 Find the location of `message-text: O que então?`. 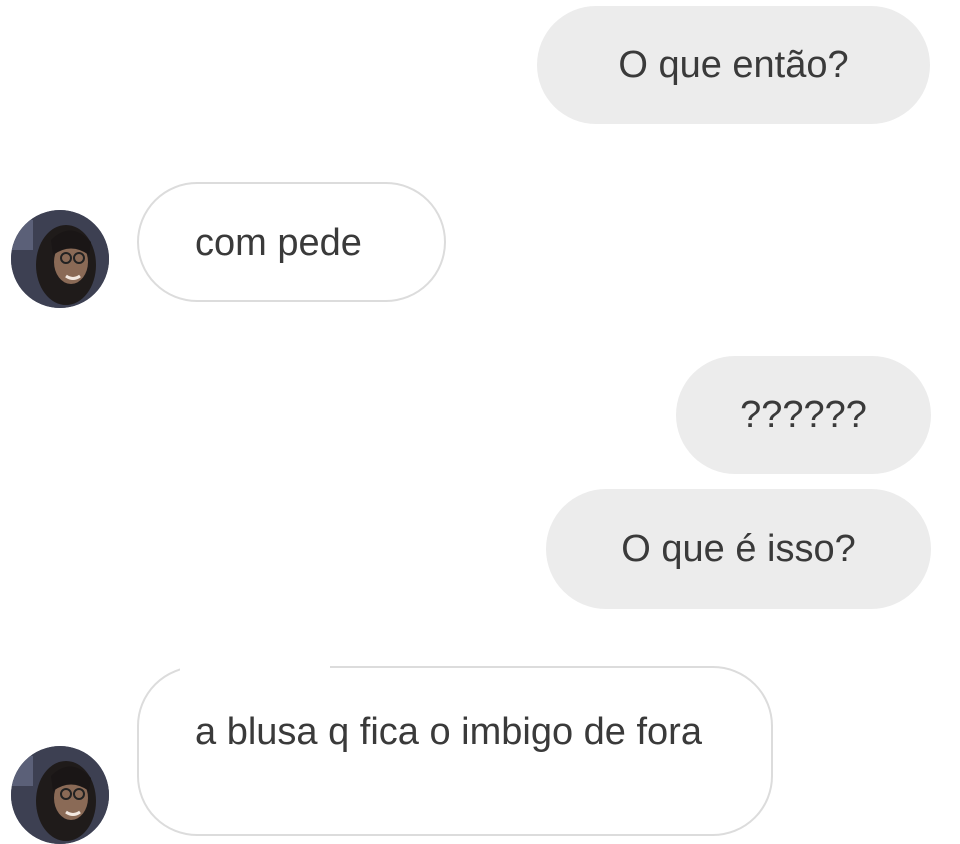

message-text: O que então? is located at coordinates (733, 65).